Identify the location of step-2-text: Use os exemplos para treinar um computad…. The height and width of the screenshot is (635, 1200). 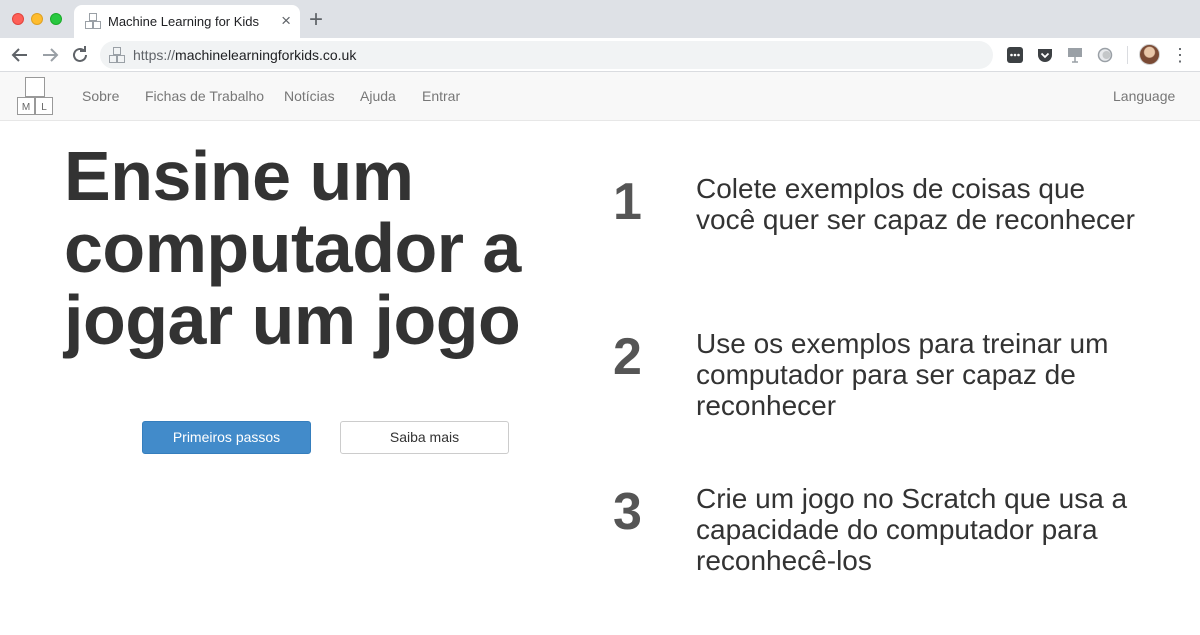
(902, 374).